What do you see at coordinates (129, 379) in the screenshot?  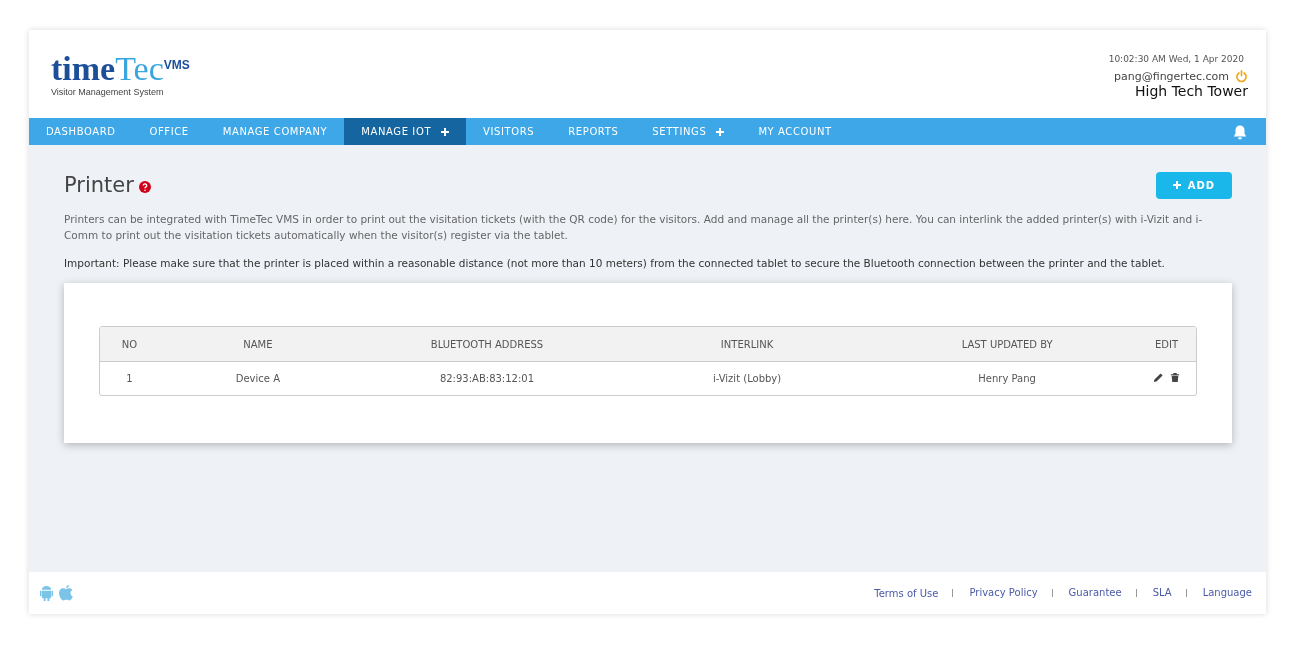 I see `table-cell-text: 1` at bounding box center [129, 379].